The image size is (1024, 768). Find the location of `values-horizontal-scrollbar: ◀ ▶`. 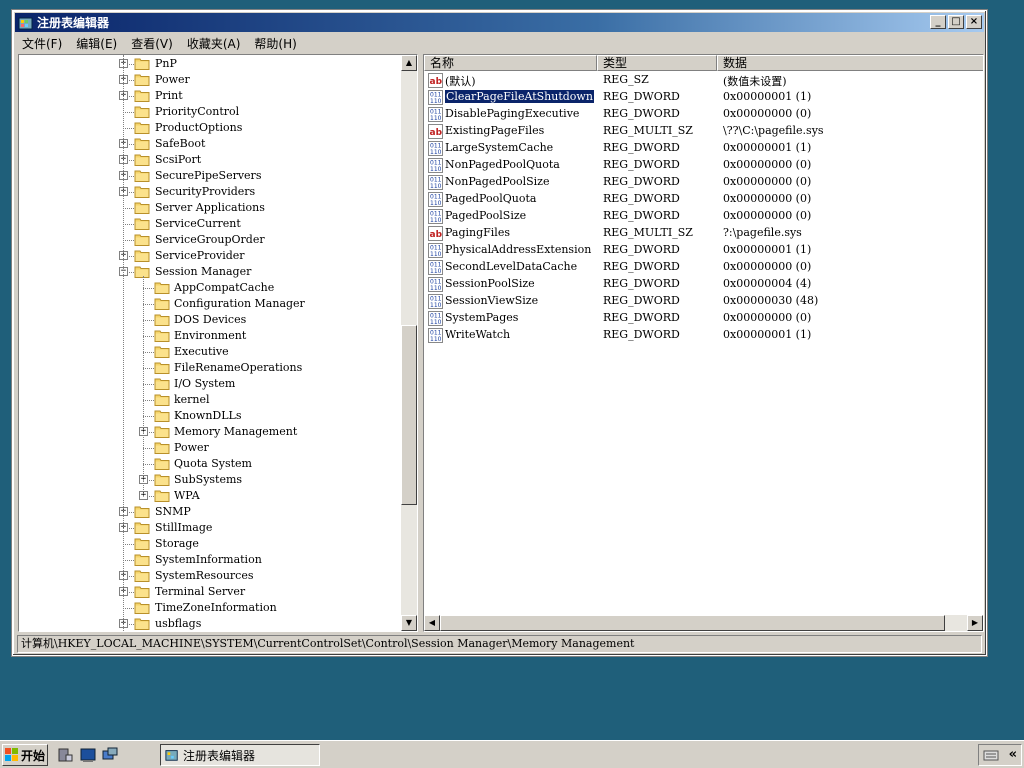

values-horizontal-scrollbar: ◀ ▶ is located at coordinates (703, 623).